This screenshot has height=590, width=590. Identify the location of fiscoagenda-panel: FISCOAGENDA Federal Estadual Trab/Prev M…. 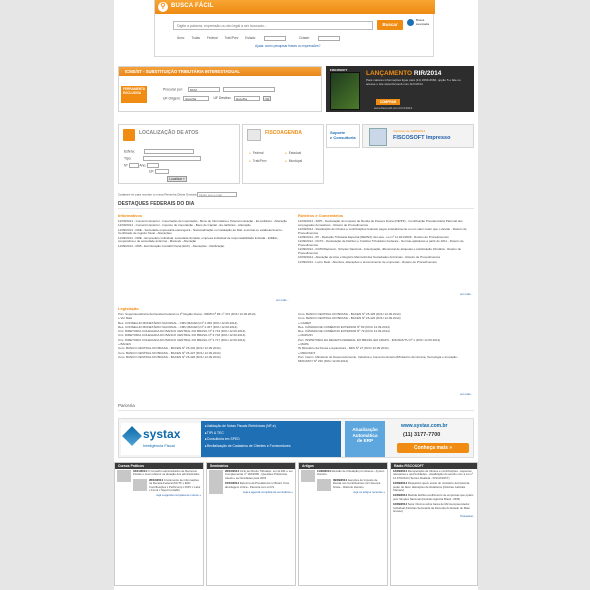
(283, 154).